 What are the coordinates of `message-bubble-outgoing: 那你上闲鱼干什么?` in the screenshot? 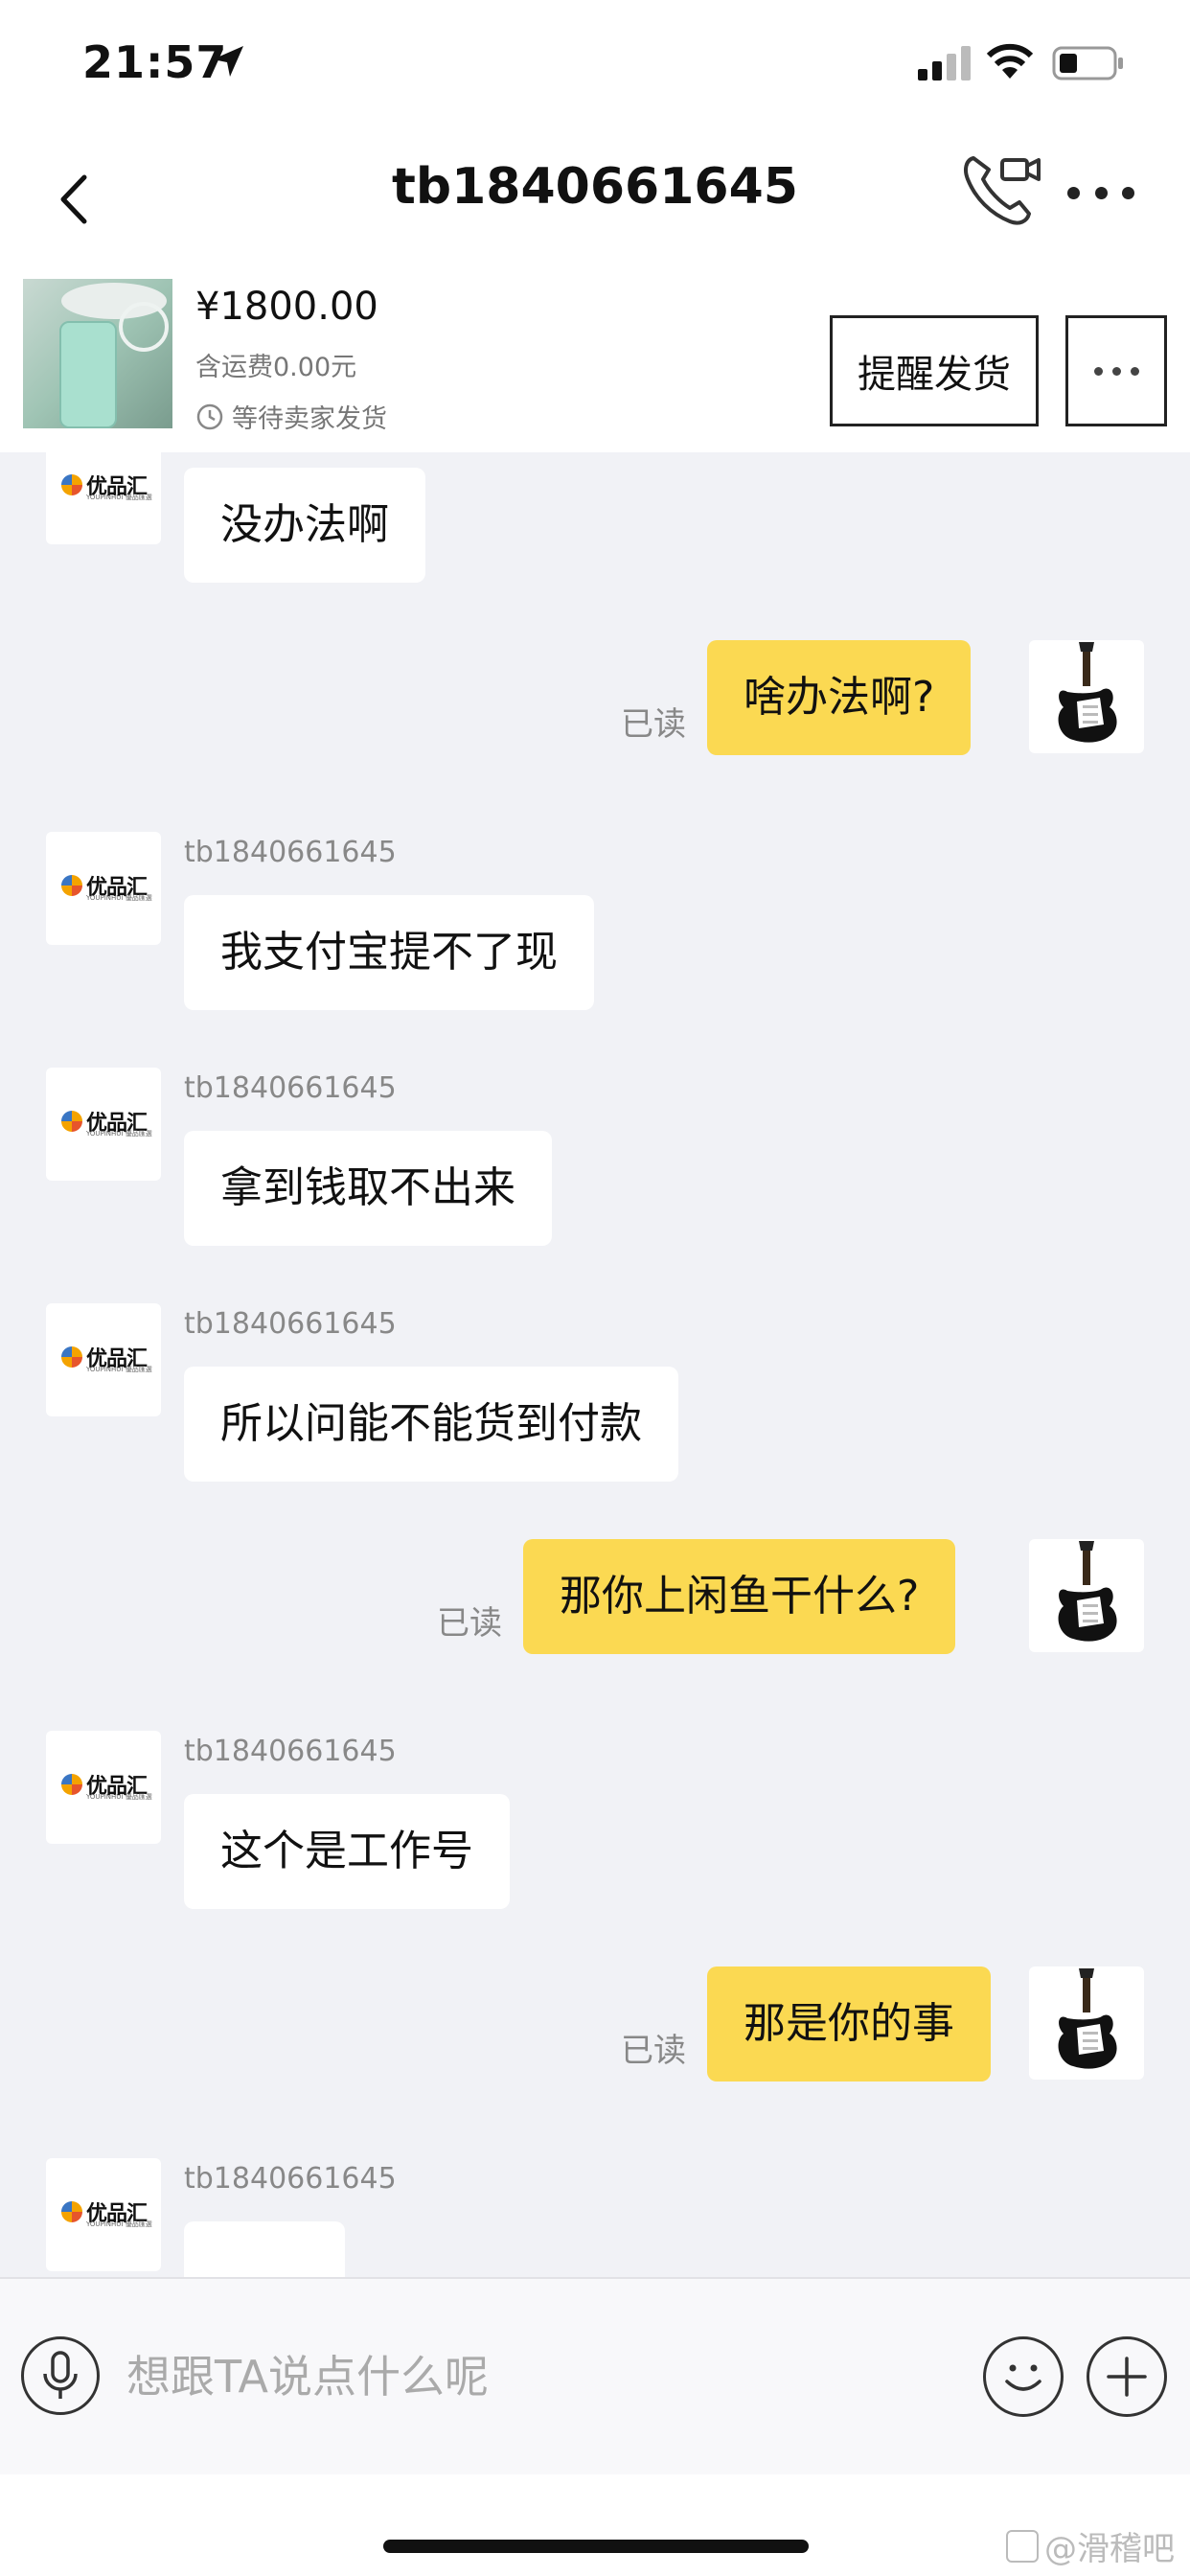 It's located at (740, 1596).